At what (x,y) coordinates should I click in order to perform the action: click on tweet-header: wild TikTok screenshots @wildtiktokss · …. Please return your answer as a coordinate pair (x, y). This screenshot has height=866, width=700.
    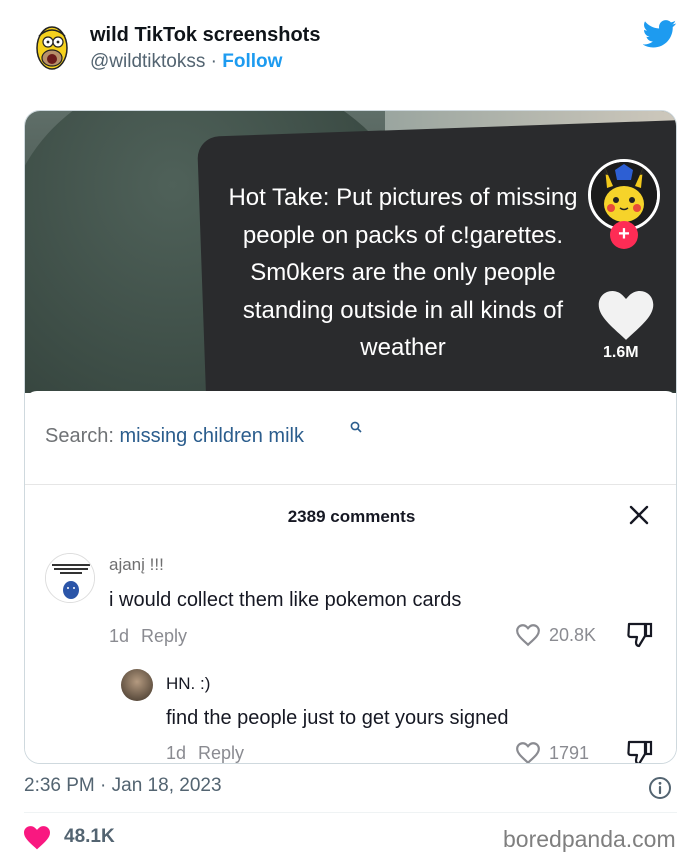
    Looking at the image, I should click on (350, 50).